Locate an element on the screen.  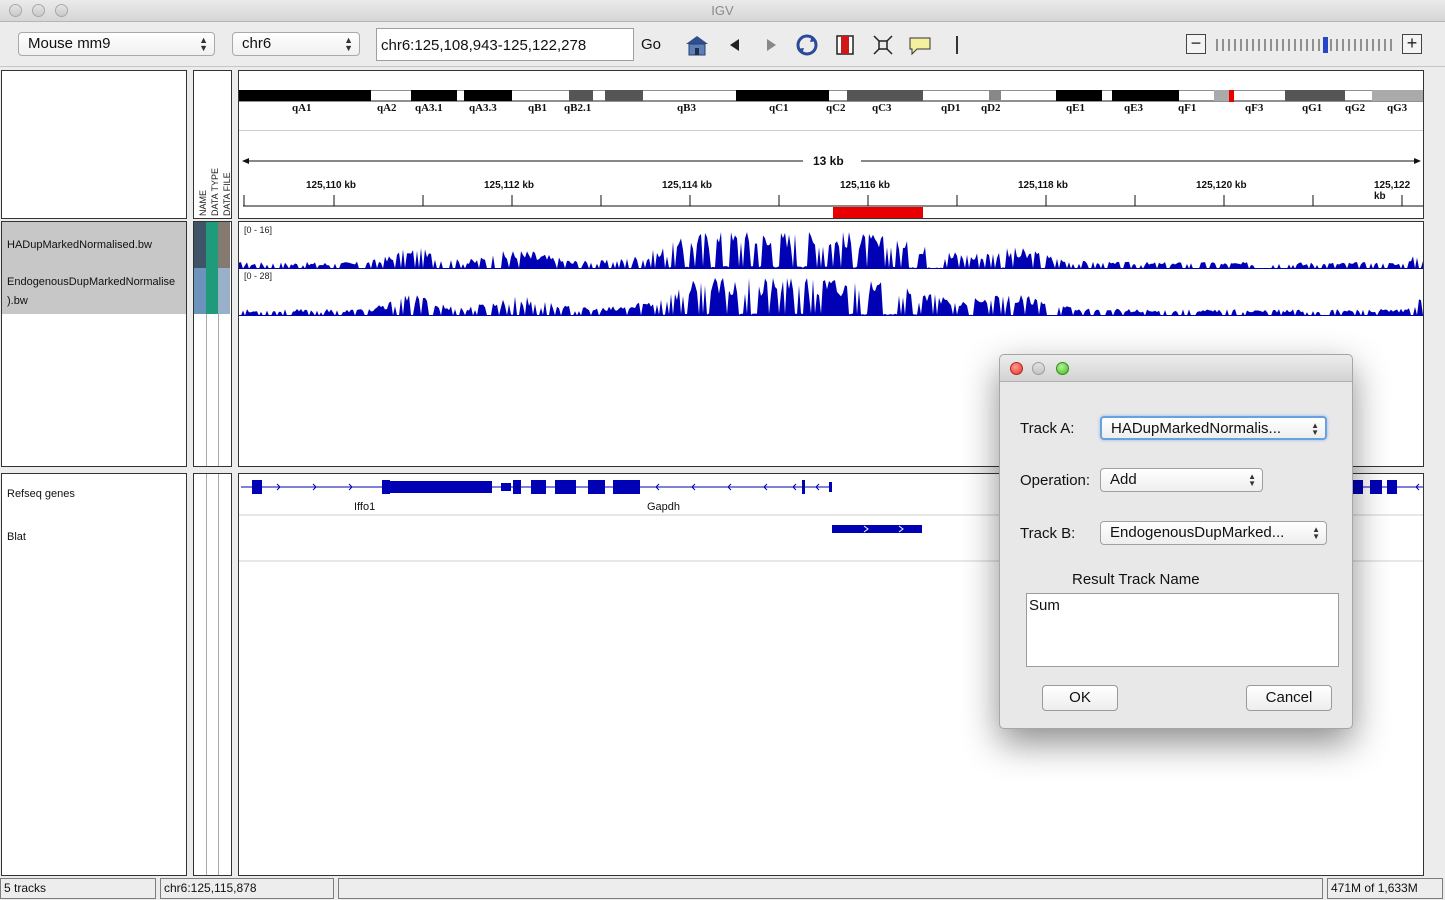
chromosome-ideogram is located at coordinates (831, 96).